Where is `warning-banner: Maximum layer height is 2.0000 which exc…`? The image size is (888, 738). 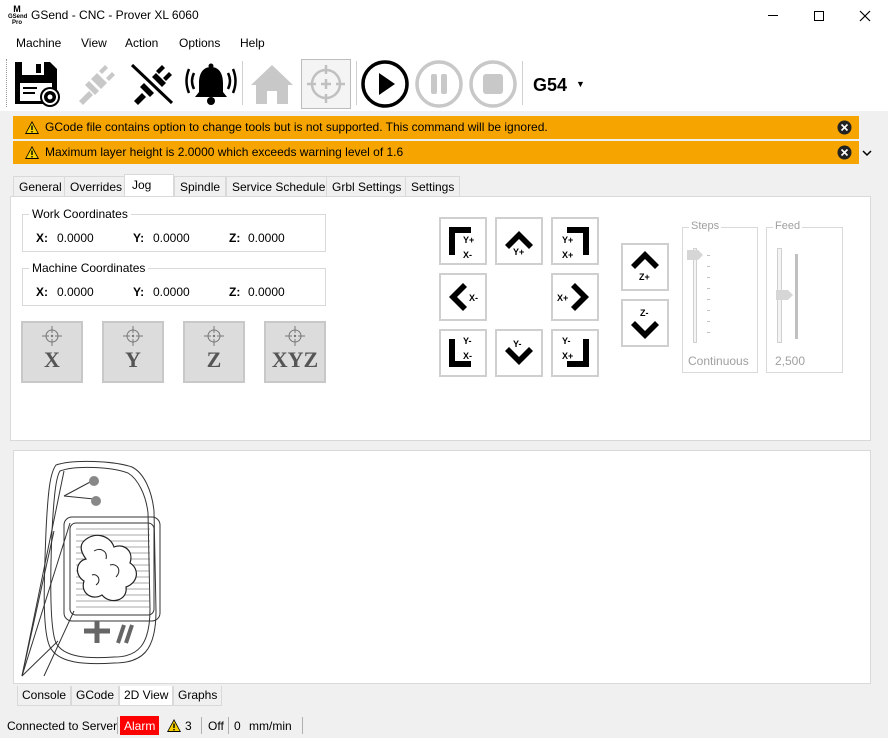 warning-banner: Maximum layer height is 2.0000 which exc… is located at coordinates (436, 152).